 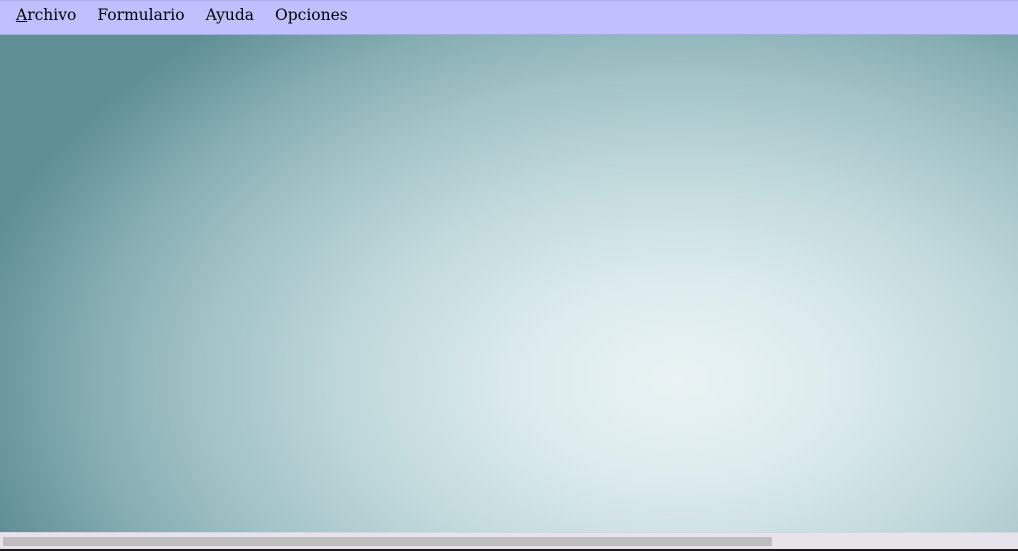 I want to click on menu-archivo-label: rchivo, so click(x=52, y=14).